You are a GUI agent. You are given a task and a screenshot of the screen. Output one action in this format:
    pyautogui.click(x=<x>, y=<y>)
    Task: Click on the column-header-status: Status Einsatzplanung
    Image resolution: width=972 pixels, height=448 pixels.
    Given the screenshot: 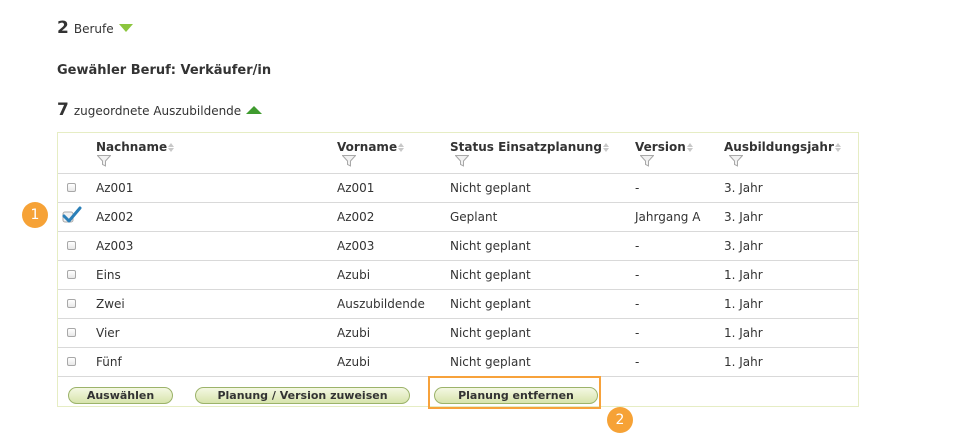 What is the action you would take?
    pyautogui.click(x=529, y=147)
    